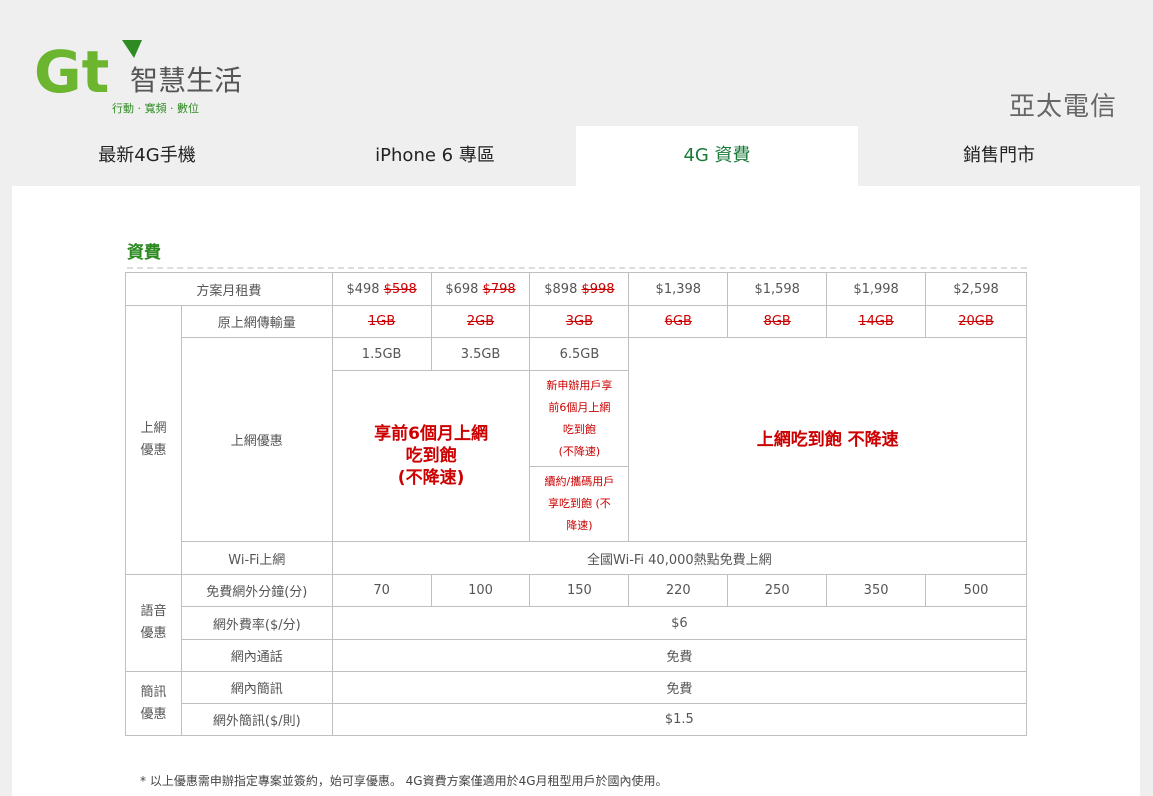 This screenshot has width=1153, height=796. What do you see at coordinates (678, 289) in the screenshot?
I see `price-cell: $1,398` at bounding box center [678, 289].